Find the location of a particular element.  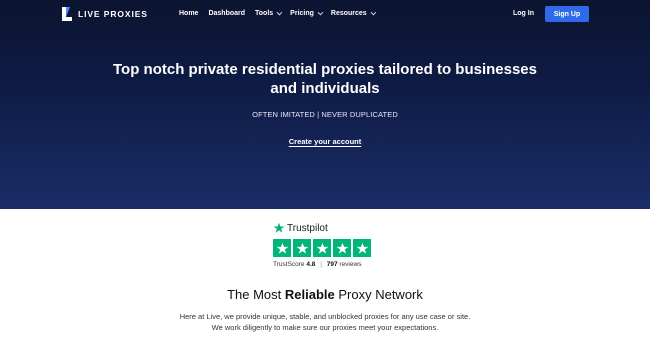

review-count: 797 is located at coordinates (332, 264).